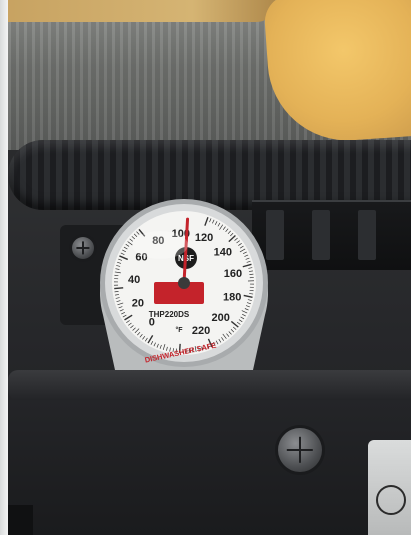  Describe the element at coordinates (83, 248) in the screenshot. I see `screw-icon` at that location.